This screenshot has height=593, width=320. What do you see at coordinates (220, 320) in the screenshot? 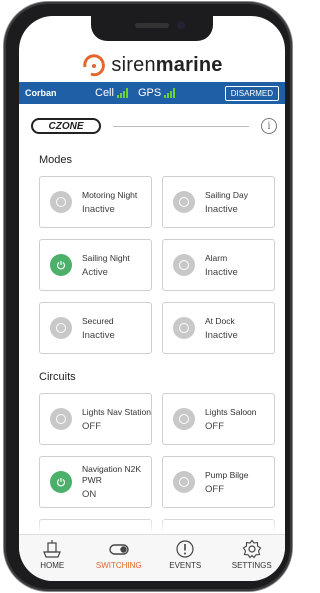
I see `card-name: At Dock` at bounding box center [220, 320].